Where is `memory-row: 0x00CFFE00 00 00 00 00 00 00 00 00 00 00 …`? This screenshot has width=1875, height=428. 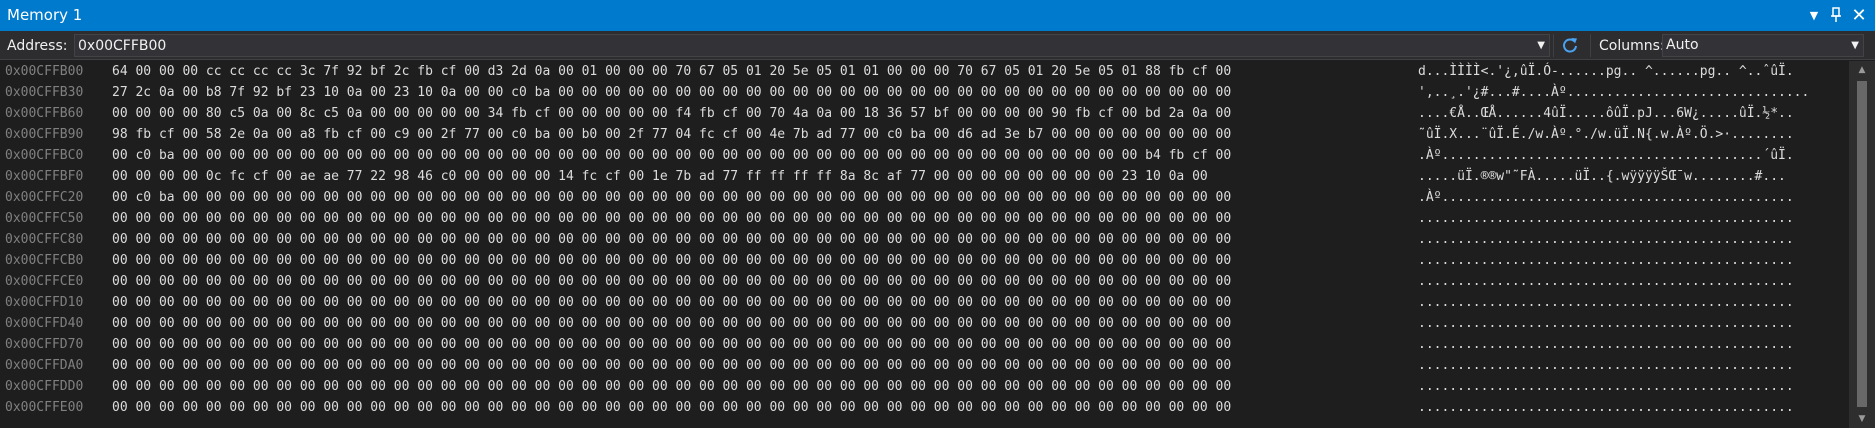 memory-row: 0x00CFFE00 00 00 00 00 00 00 00 00 00 00 … is located at coordinates (924, 407).